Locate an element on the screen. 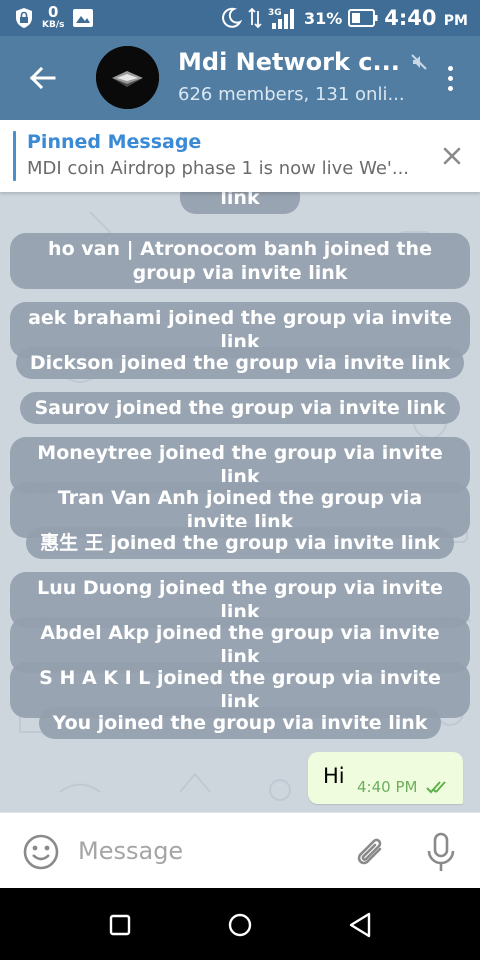 This screenshot has width=480, height=960. pinned-title: Pinned Message is located at coordinates (114, 142).